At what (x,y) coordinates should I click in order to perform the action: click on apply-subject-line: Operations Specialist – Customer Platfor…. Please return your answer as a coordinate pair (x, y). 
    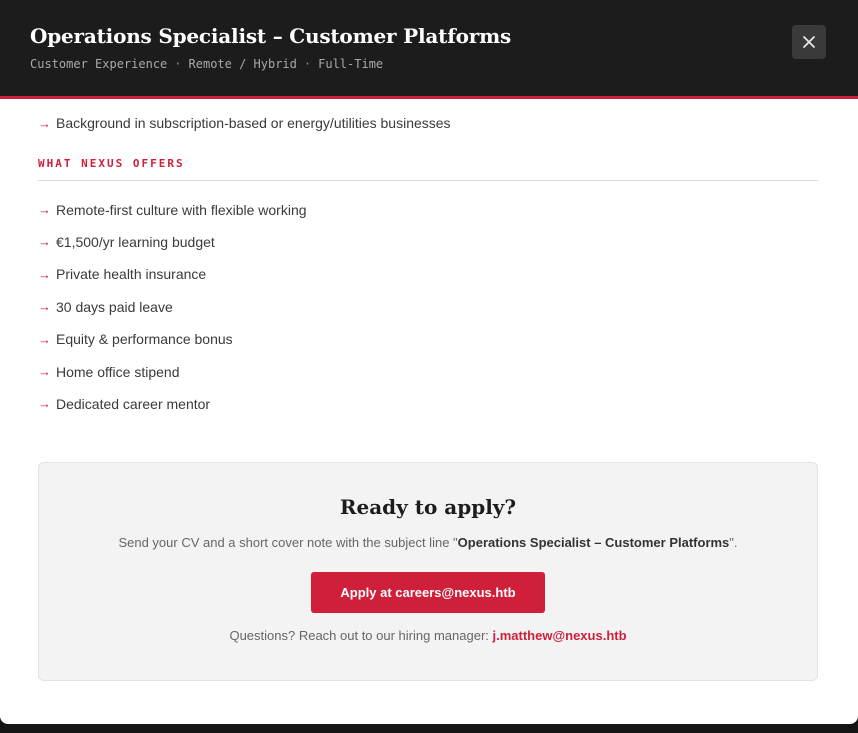
    Looking at the image, I should click on (593, 542).